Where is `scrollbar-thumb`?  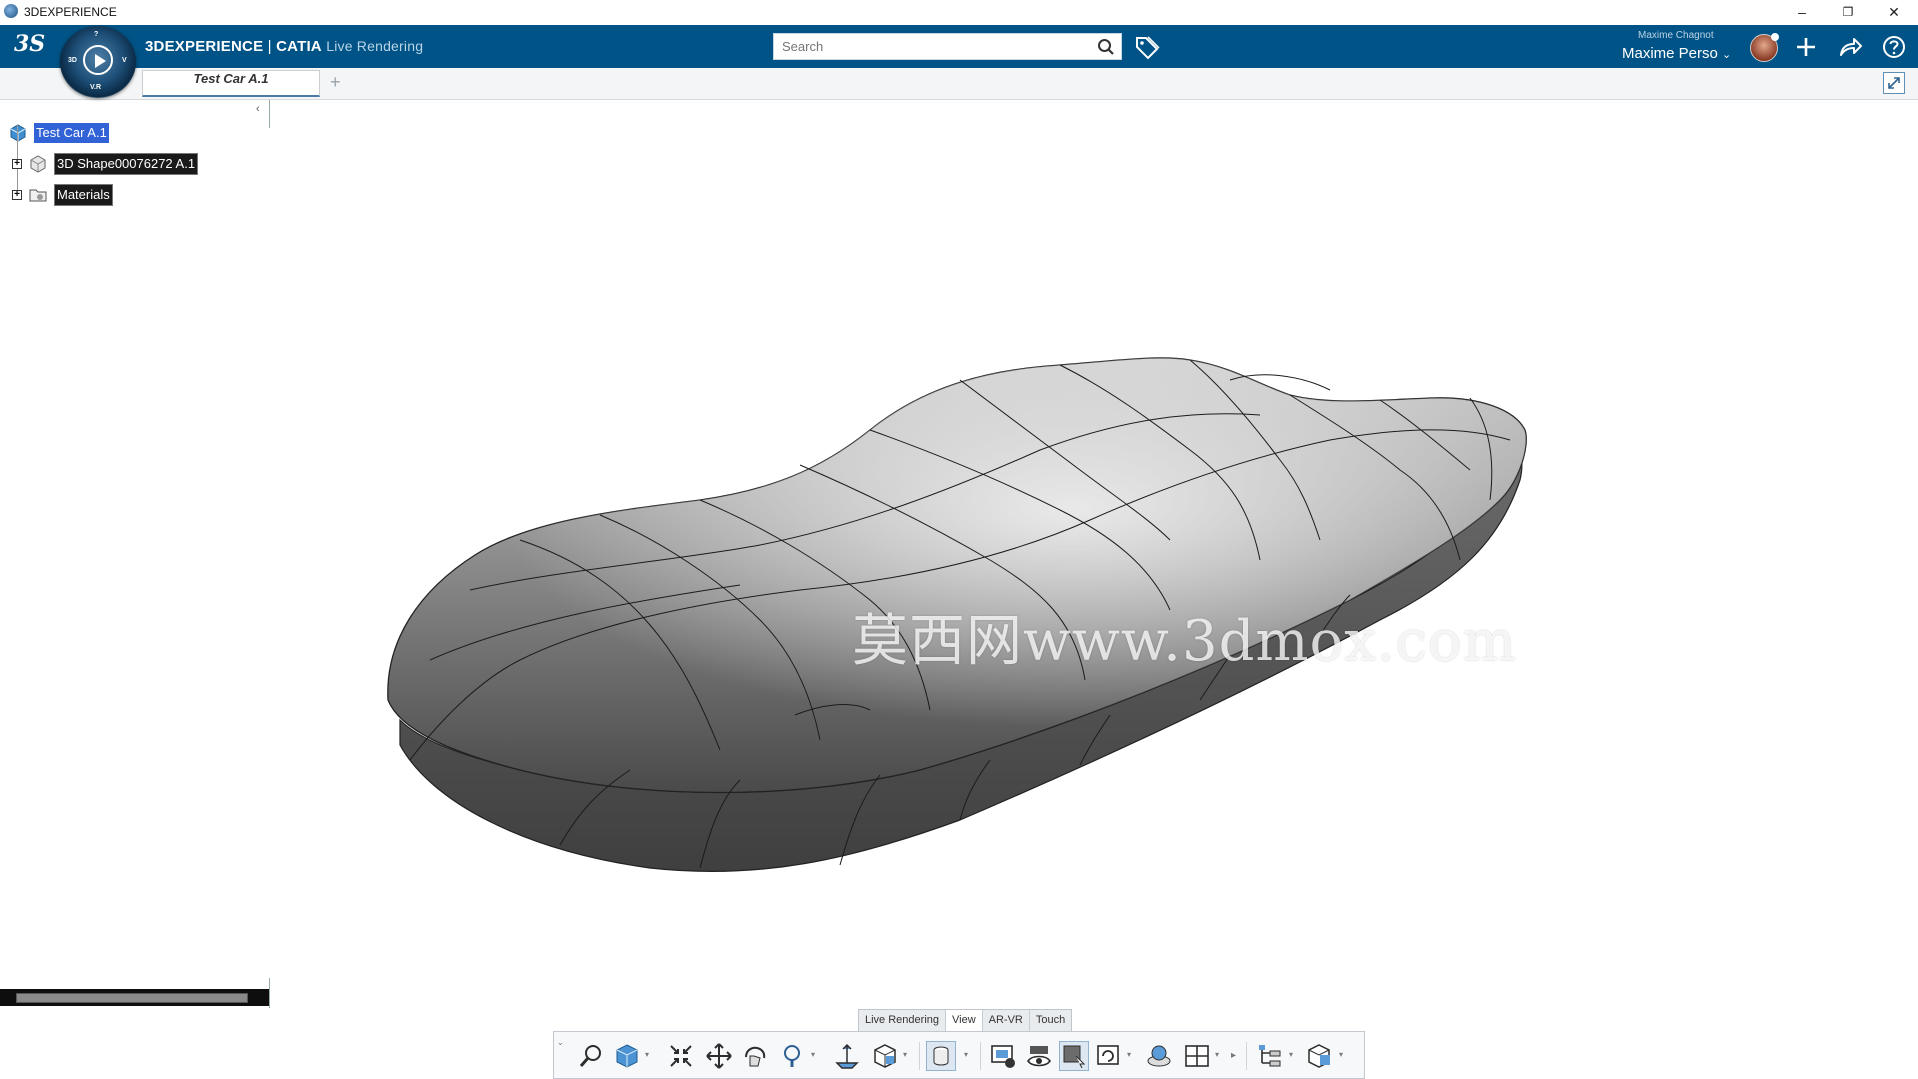 scrollbar-thumb is located at coordinates (132, 998).